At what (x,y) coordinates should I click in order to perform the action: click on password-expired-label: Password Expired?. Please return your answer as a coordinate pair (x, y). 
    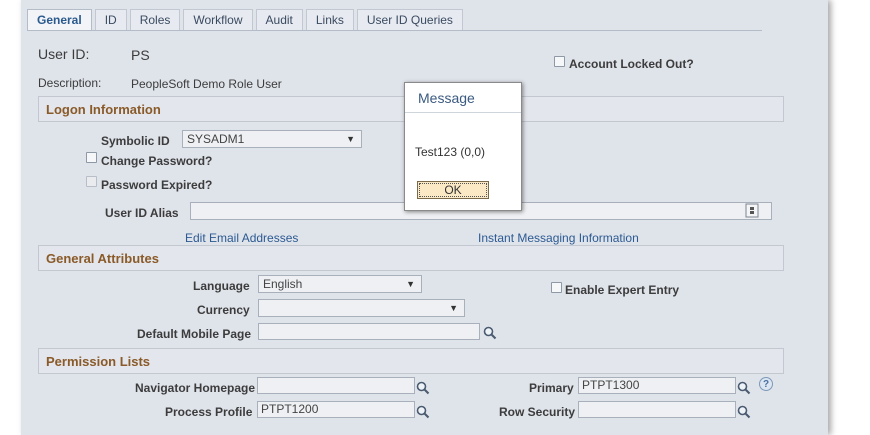
    Looking at the image, I should click on (157, 185).